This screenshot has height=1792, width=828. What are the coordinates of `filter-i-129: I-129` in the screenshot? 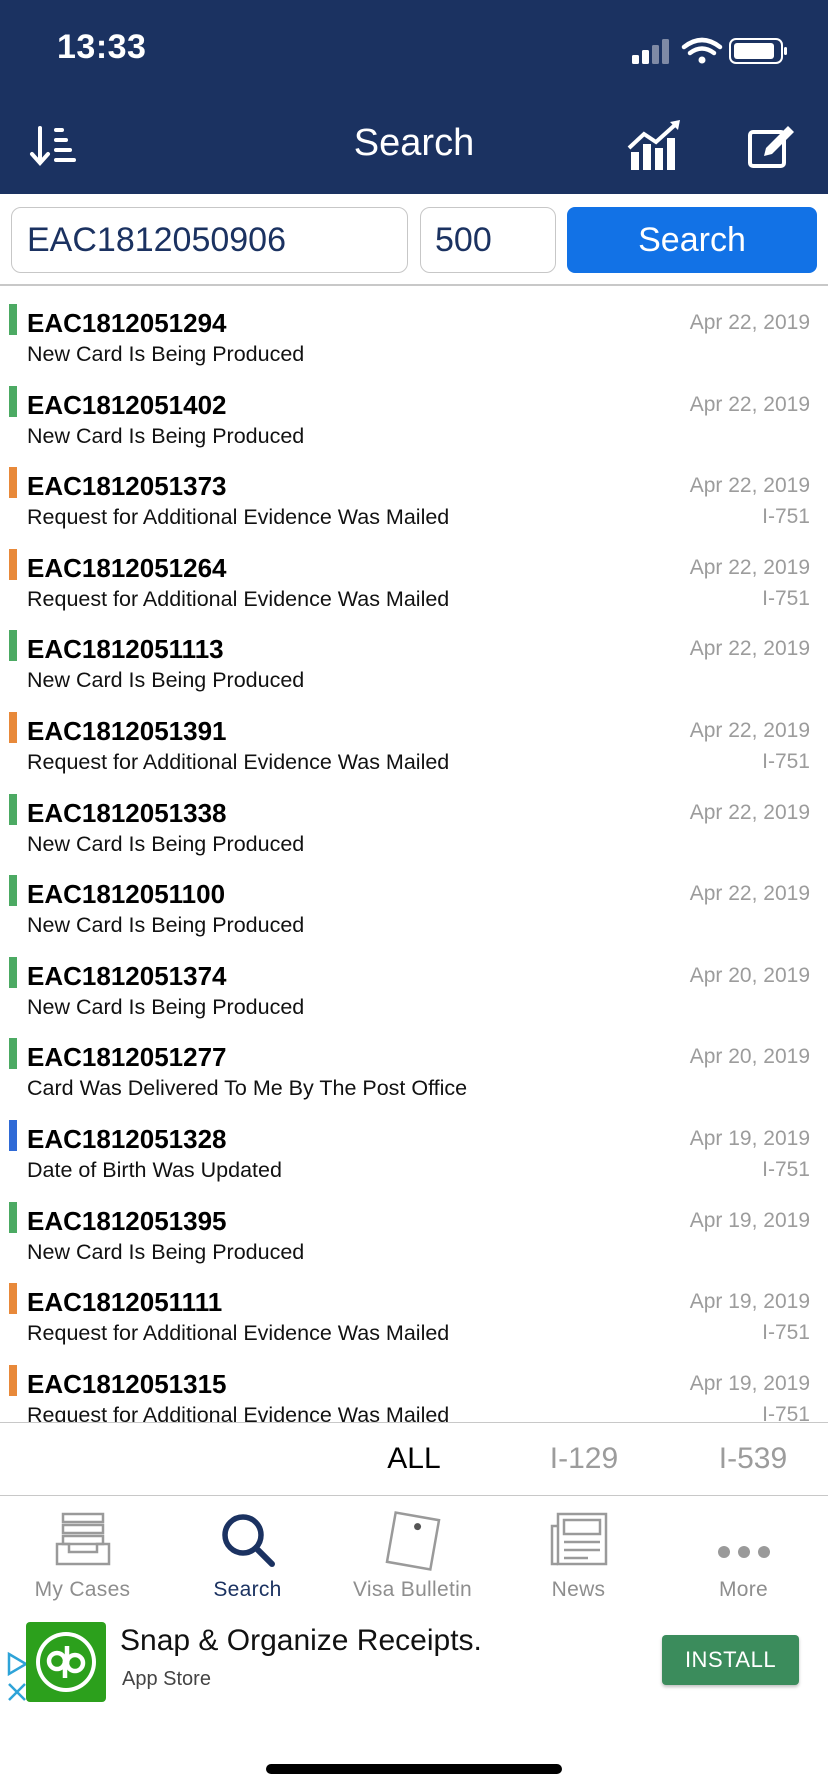 It's located at (584, 1459).